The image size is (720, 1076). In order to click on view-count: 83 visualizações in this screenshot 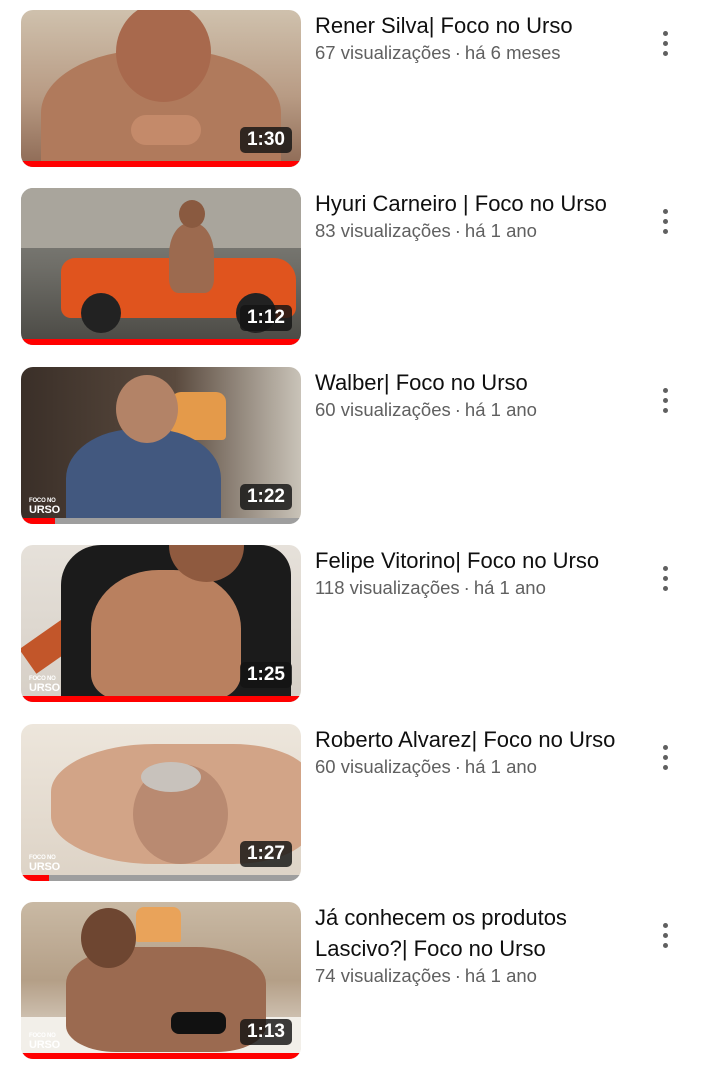, I will do `click(383, 230)`.